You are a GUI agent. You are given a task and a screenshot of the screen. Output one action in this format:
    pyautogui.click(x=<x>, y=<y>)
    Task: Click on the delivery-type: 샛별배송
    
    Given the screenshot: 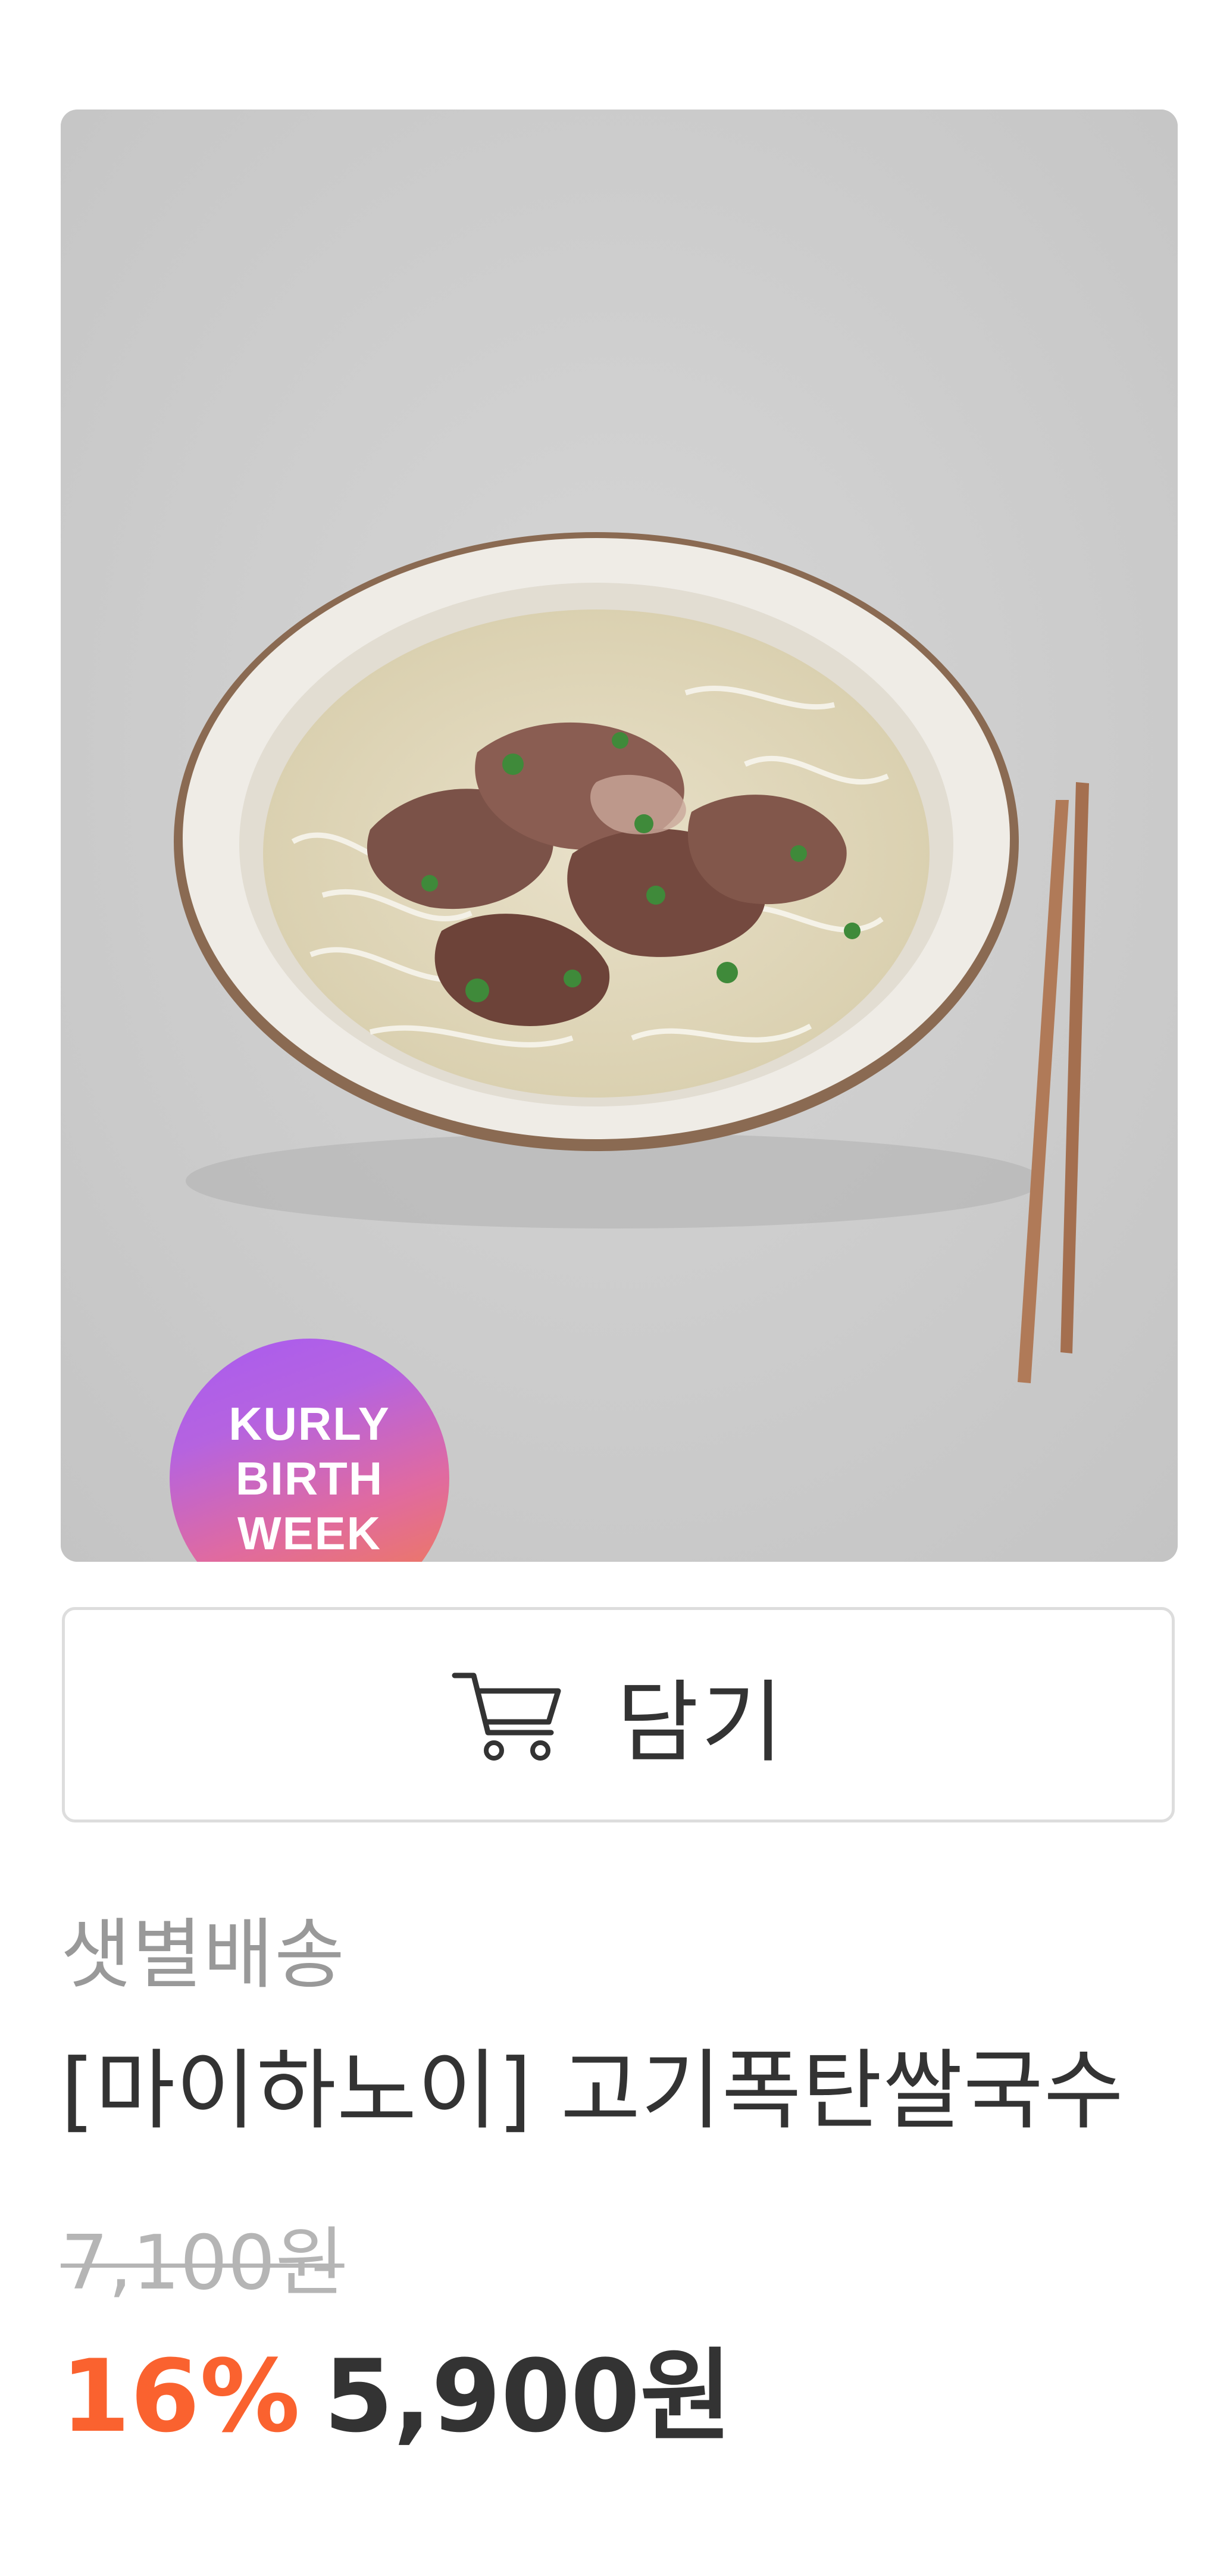 What is the action you would take?
    pyautogui.click(x=203, y=1955)
    